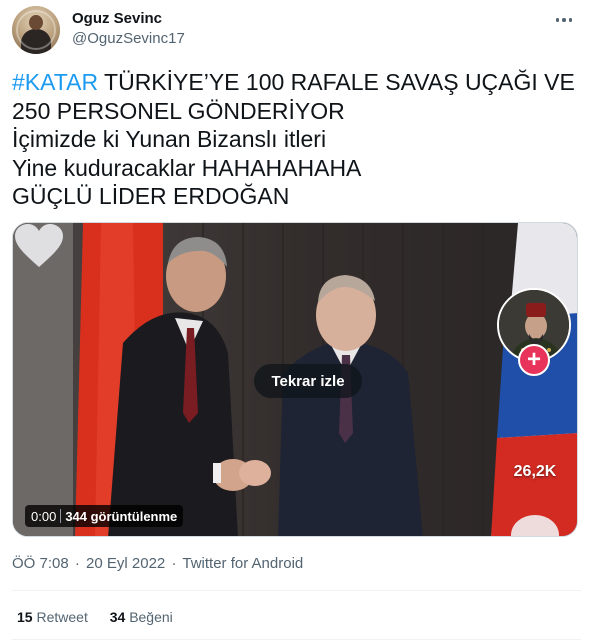 This screenshot has width=593, height=640. I want to click on more-icon, so click(564, 20).